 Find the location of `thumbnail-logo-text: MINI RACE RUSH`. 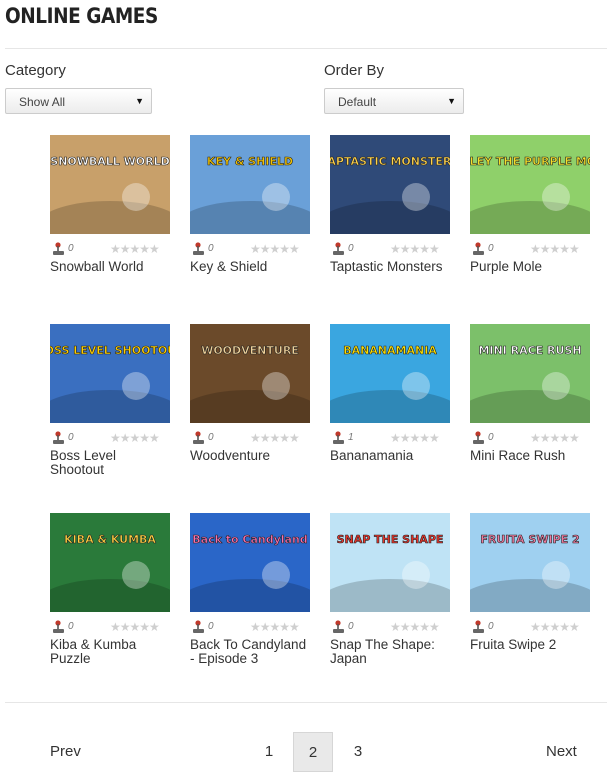

thumbnail-logo-text: MINI RACE RUSH is located at coordinates (529, 350).